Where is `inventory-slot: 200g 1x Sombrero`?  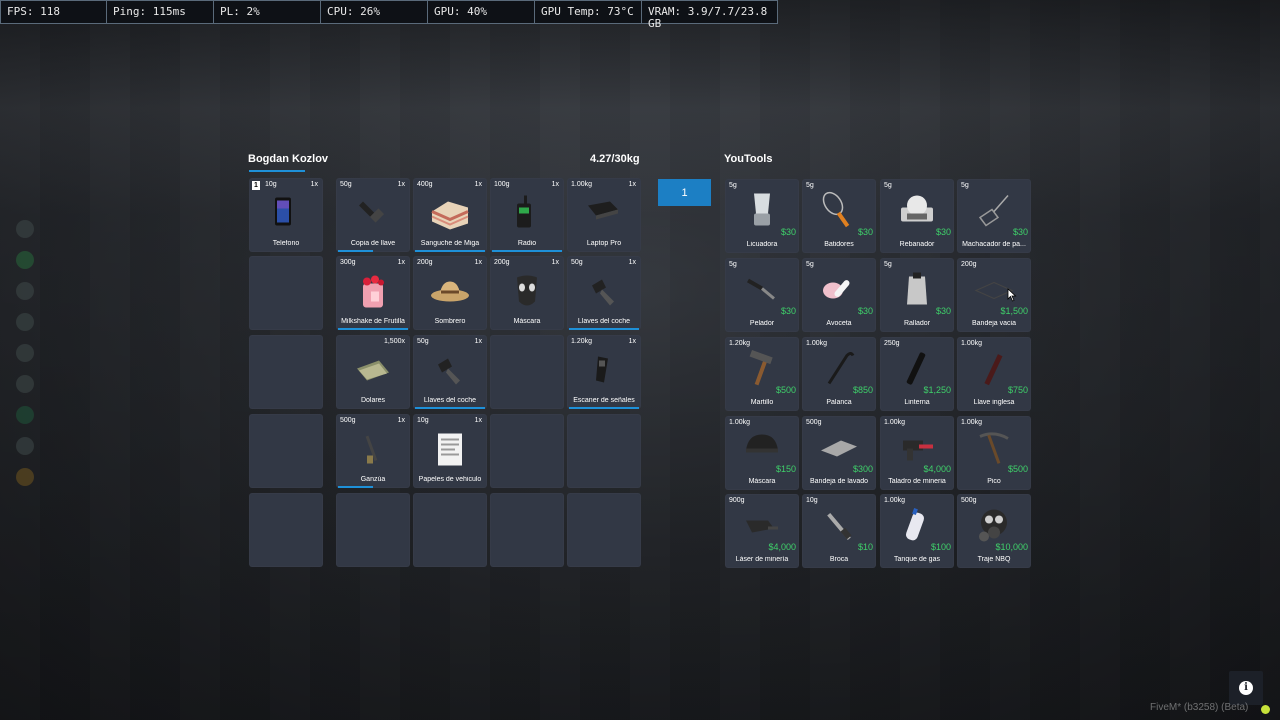
inventory-slot: 200g 1x Sombrero is located at coordinates (450, 293).